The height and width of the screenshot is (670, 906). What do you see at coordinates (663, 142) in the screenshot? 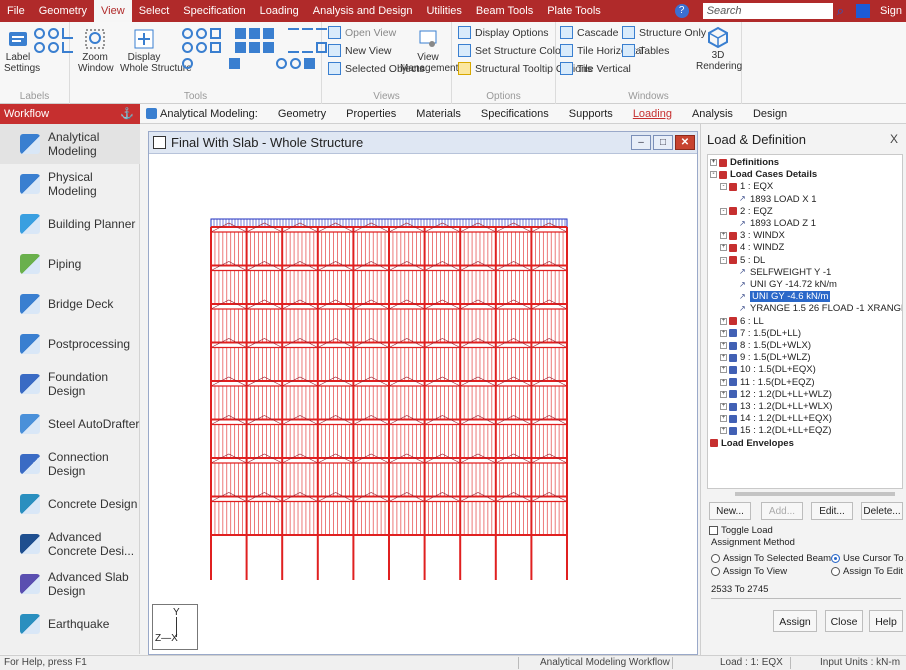
I see `maximize-button: □` at bounding box center [663, 142].